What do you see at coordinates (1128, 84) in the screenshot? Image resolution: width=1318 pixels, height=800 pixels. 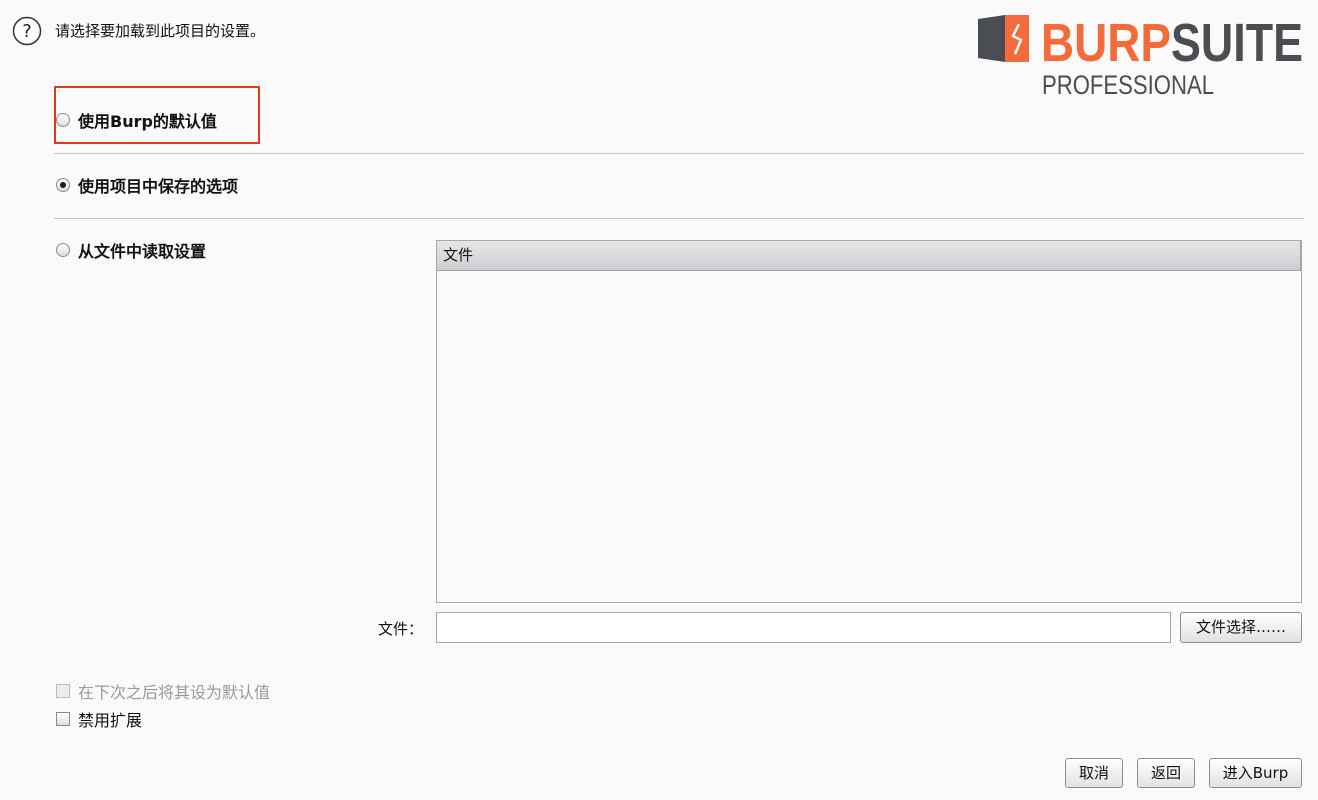 I see `logo-edition: PROFESSIONAL` at bounding box center [1128, 84].